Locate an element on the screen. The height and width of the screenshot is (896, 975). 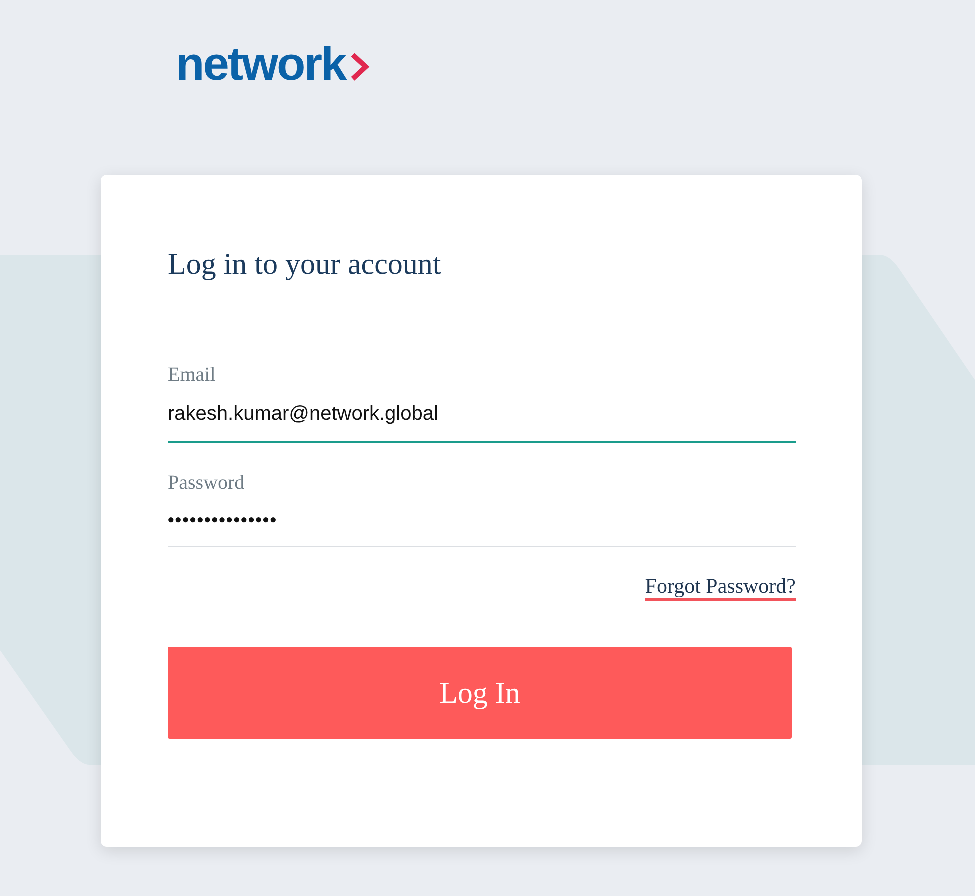
forgot-password-link: Forgot Password? is located at coordinates (720, 588).